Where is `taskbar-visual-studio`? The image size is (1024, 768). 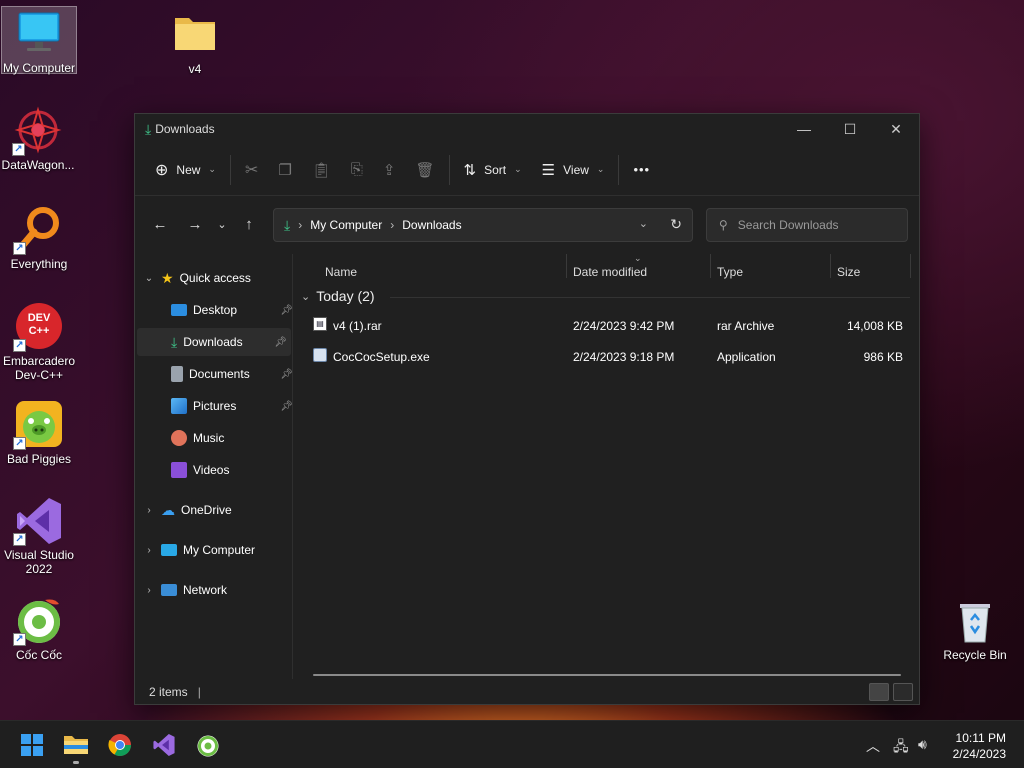 taskbar-visual-studio is located at coordinates (164, 745).